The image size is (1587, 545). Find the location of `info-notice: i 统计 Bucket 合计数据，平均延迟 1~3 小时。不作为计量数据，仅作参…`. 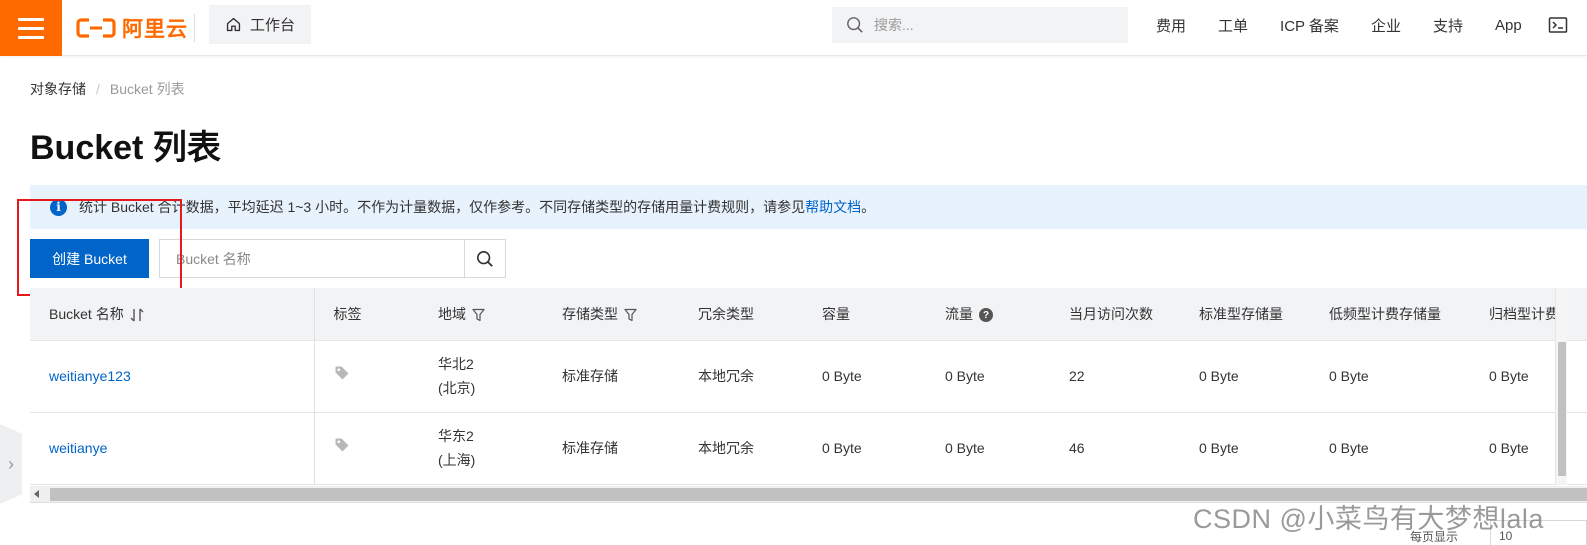

info-notice: i 统计 Bucket 合计数据，平均延迟 1~3 小时。不作为计量数据，仅作参… is located at coordinates (808, 207).